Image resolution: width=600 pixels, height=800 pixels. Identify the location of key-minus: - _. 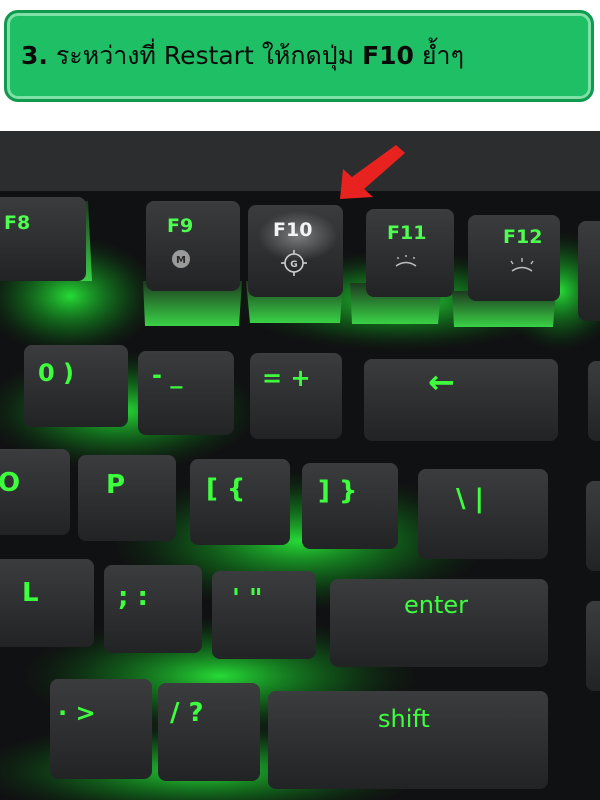
(186, 393).